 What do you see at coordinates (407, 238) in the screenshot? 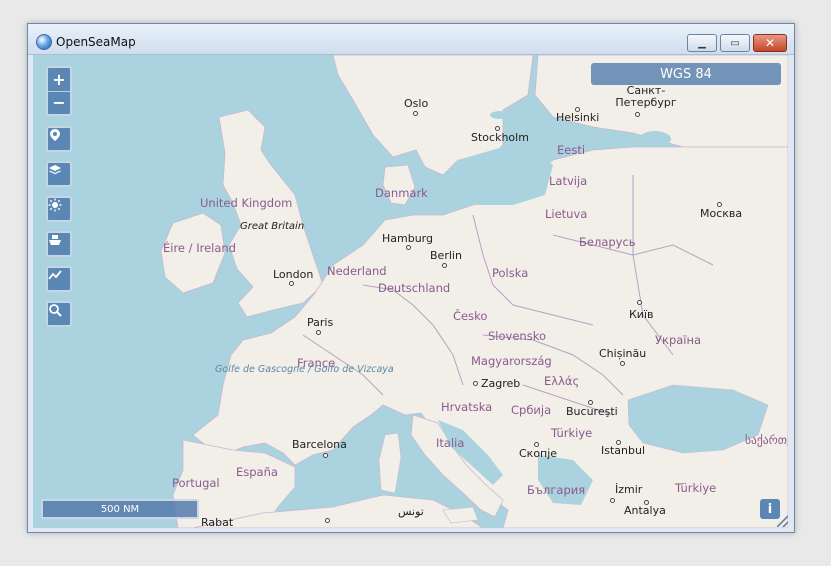
I see `city-label: Hamburg` at bounding box center [407, 238].